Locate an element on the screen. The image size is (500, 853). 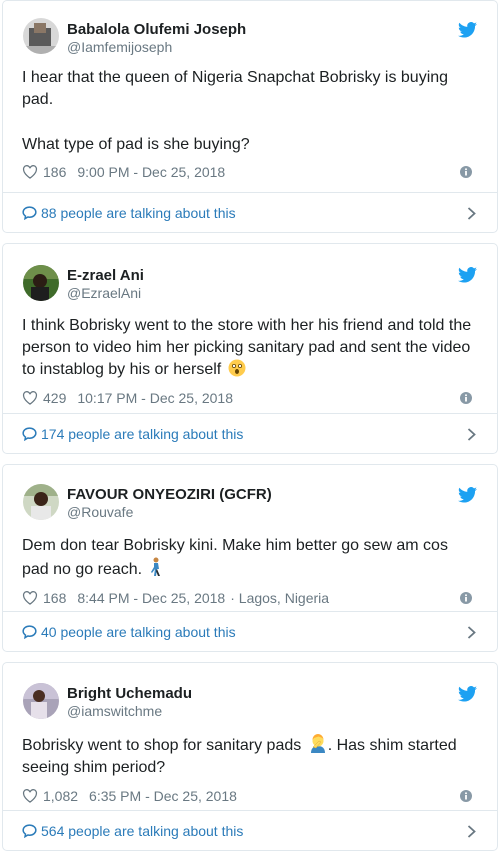
timestamp: 9:00 PM - Dec 25, 2018 is located at coordinates (151, 172).